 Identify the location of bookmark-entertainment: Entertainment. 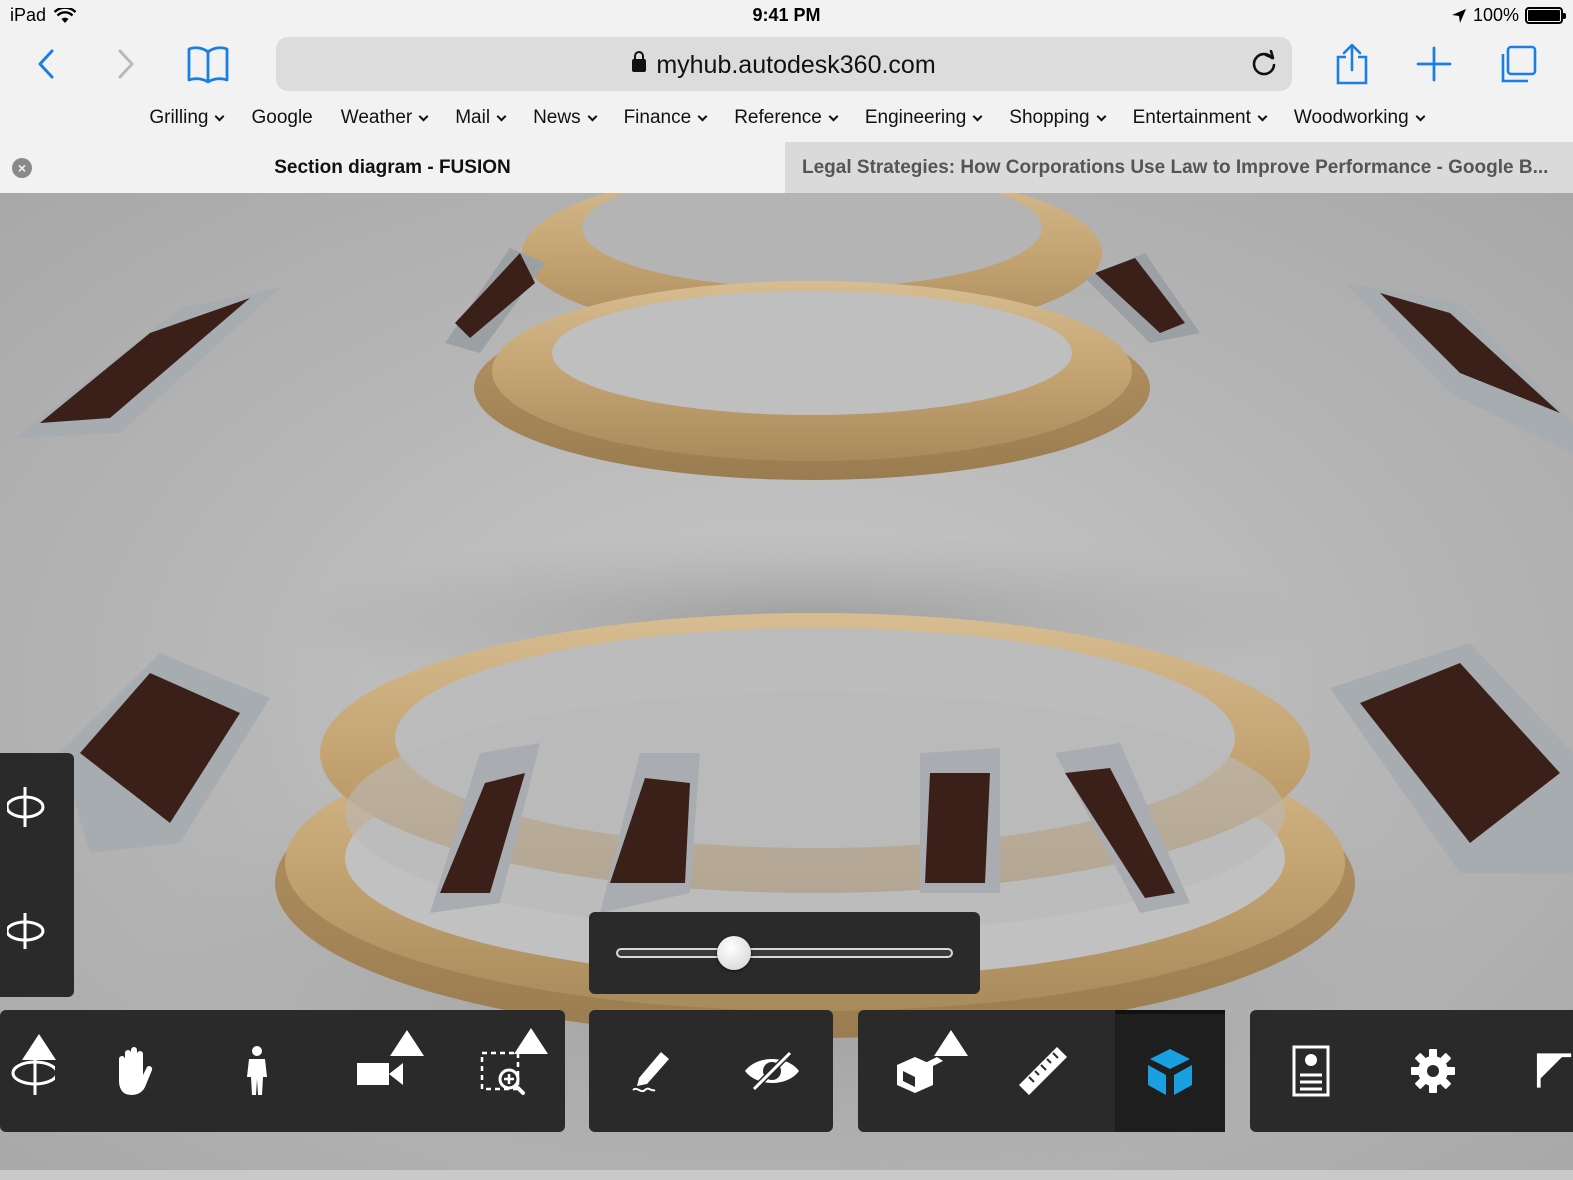
(1199, 118).